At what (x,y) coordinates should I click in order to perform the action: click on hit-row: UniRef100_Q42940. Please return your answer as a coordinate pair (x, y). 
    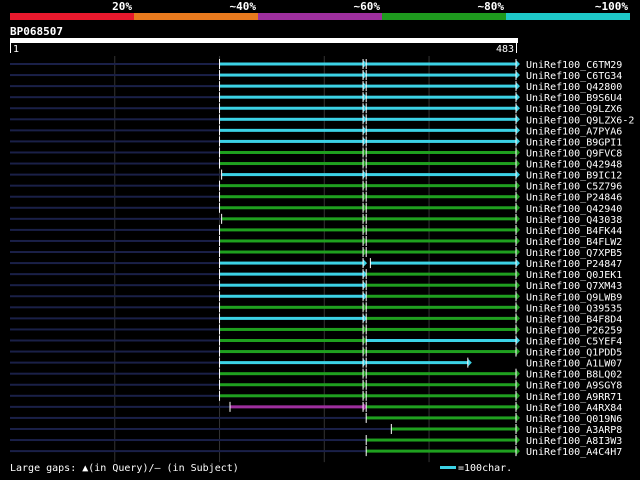
    Looking at the image, I should click on (316, 208).